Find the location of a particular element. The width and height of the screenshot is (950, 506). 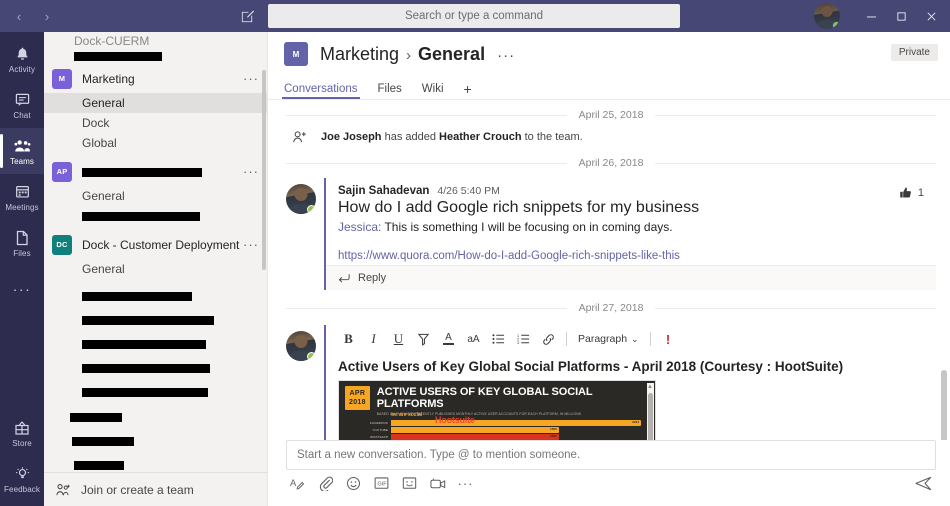

channel-name: General is located at coordinates (103, 196).